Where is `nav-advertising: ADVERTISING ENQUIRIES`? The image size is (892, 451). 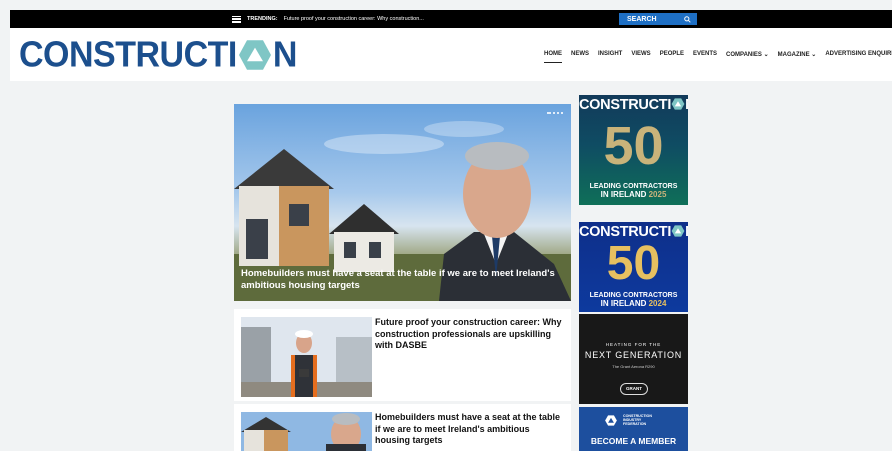 nav-advertising: ADVERTISING ENQUIRIES is located at coordinates (858, 57).